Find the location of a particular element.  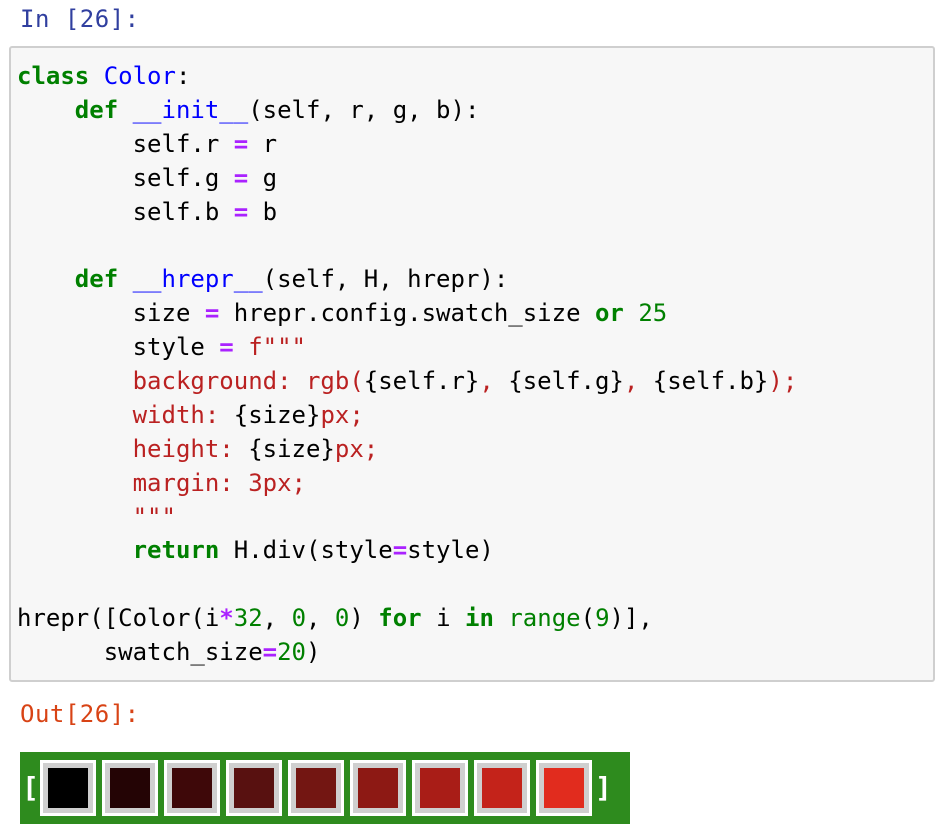

code-token: style is located at coordinates (118, 347).